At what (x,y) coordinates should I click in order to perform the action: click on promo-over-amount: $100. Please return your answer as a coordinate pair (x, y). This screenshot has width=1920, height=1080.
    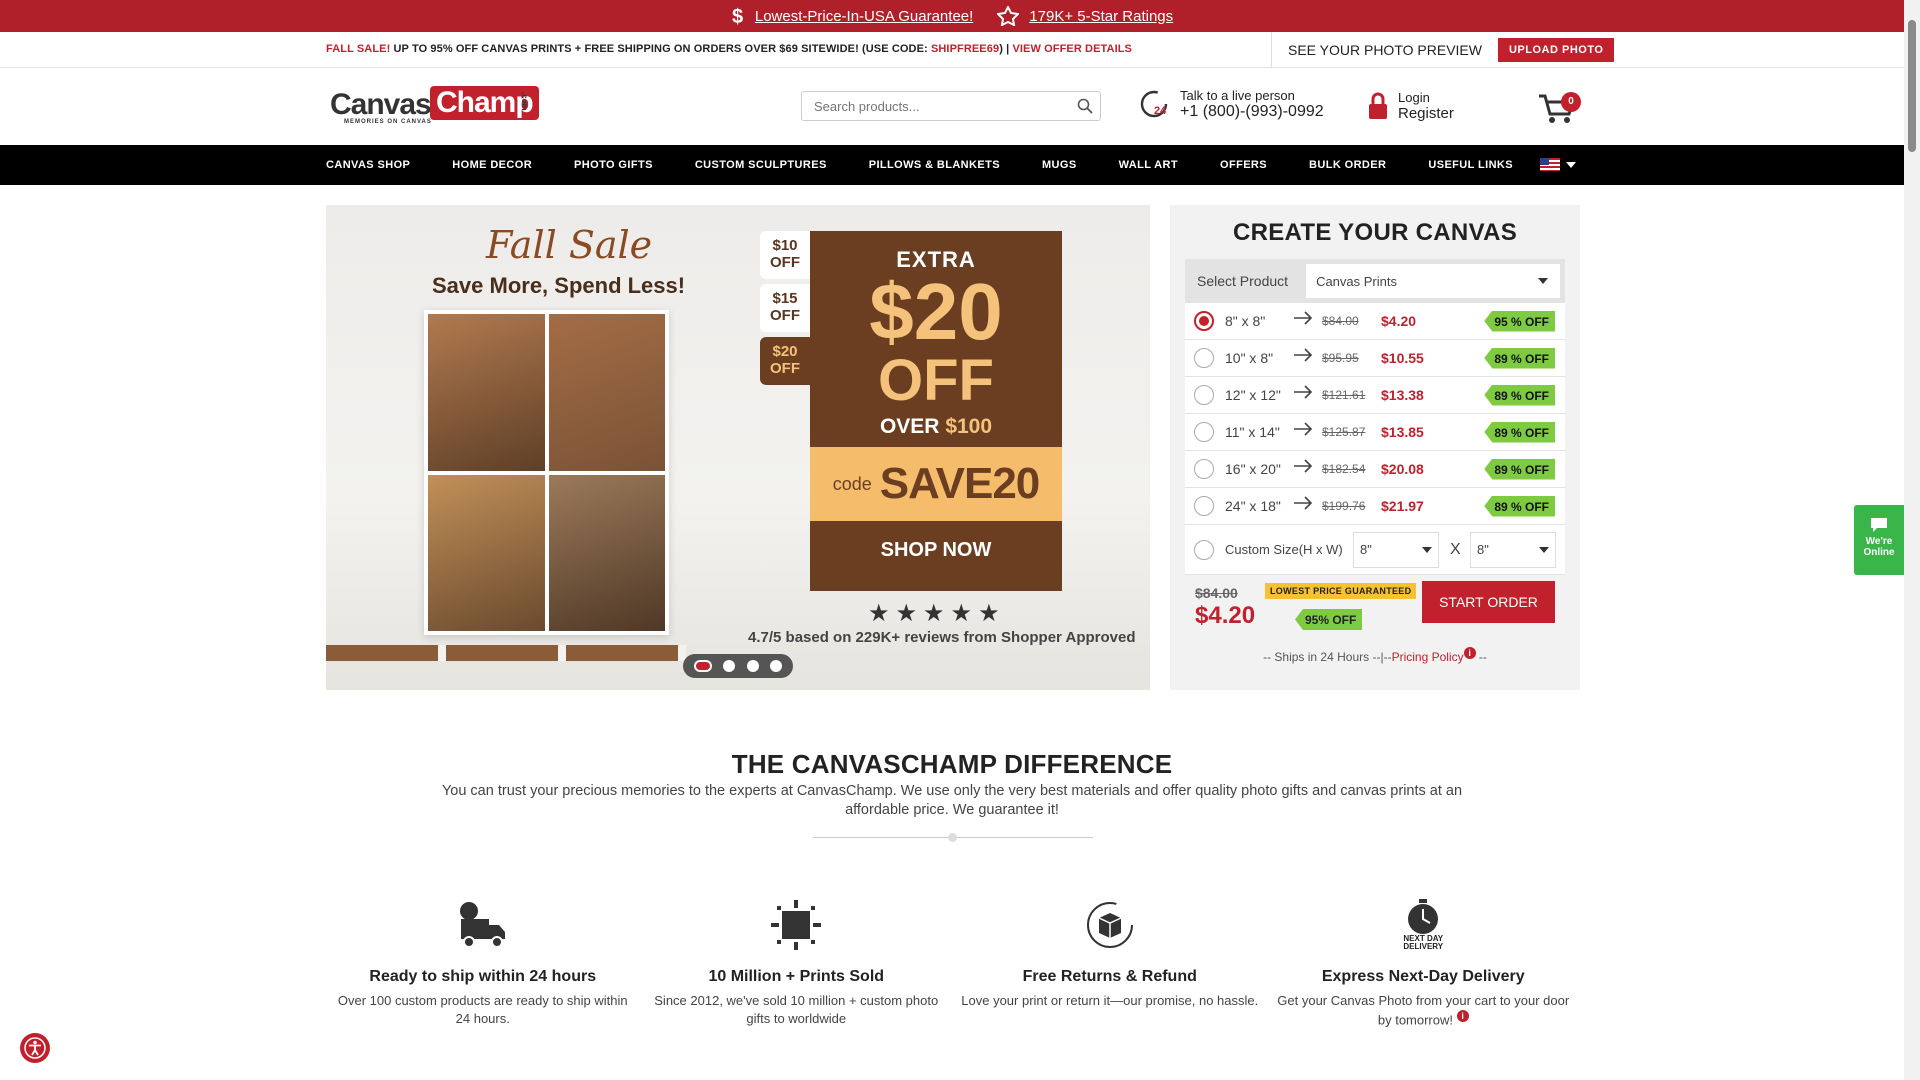
    Looking at the image, I should click on (969, 426).